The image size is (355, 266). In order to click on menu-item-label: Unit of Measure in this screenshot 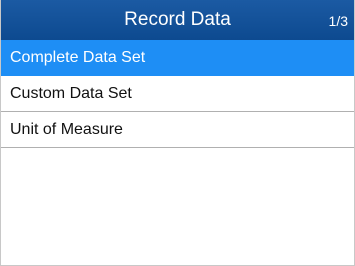, I will do `click(66, 129)`.